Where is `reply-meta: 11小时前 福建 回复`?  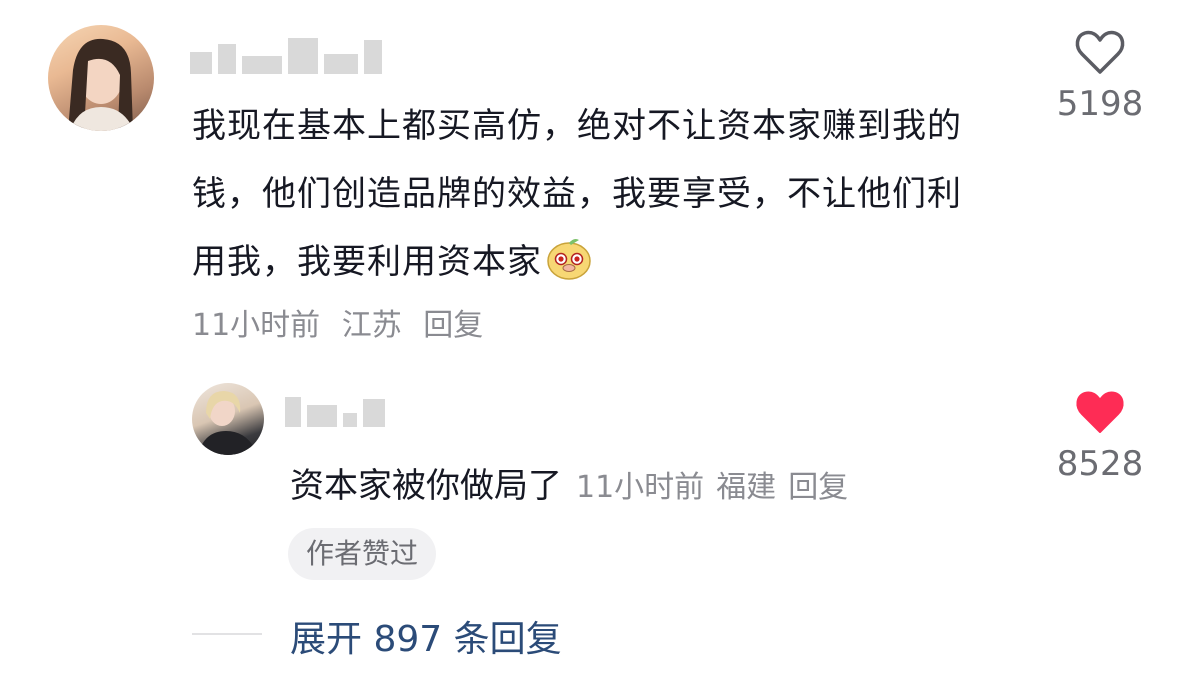 reply-meta: 11小时前 福建 回复 is located at coordinates (718, 487).